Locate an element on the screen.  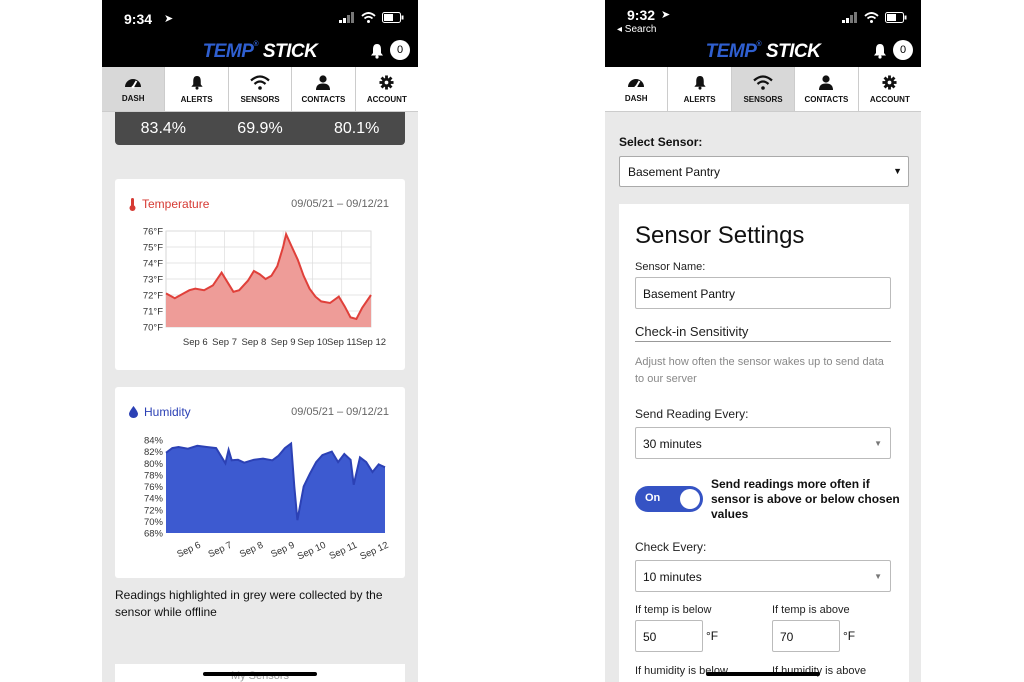
sensor-name-label: Sensor Name: is located at coordinates (670, 267).